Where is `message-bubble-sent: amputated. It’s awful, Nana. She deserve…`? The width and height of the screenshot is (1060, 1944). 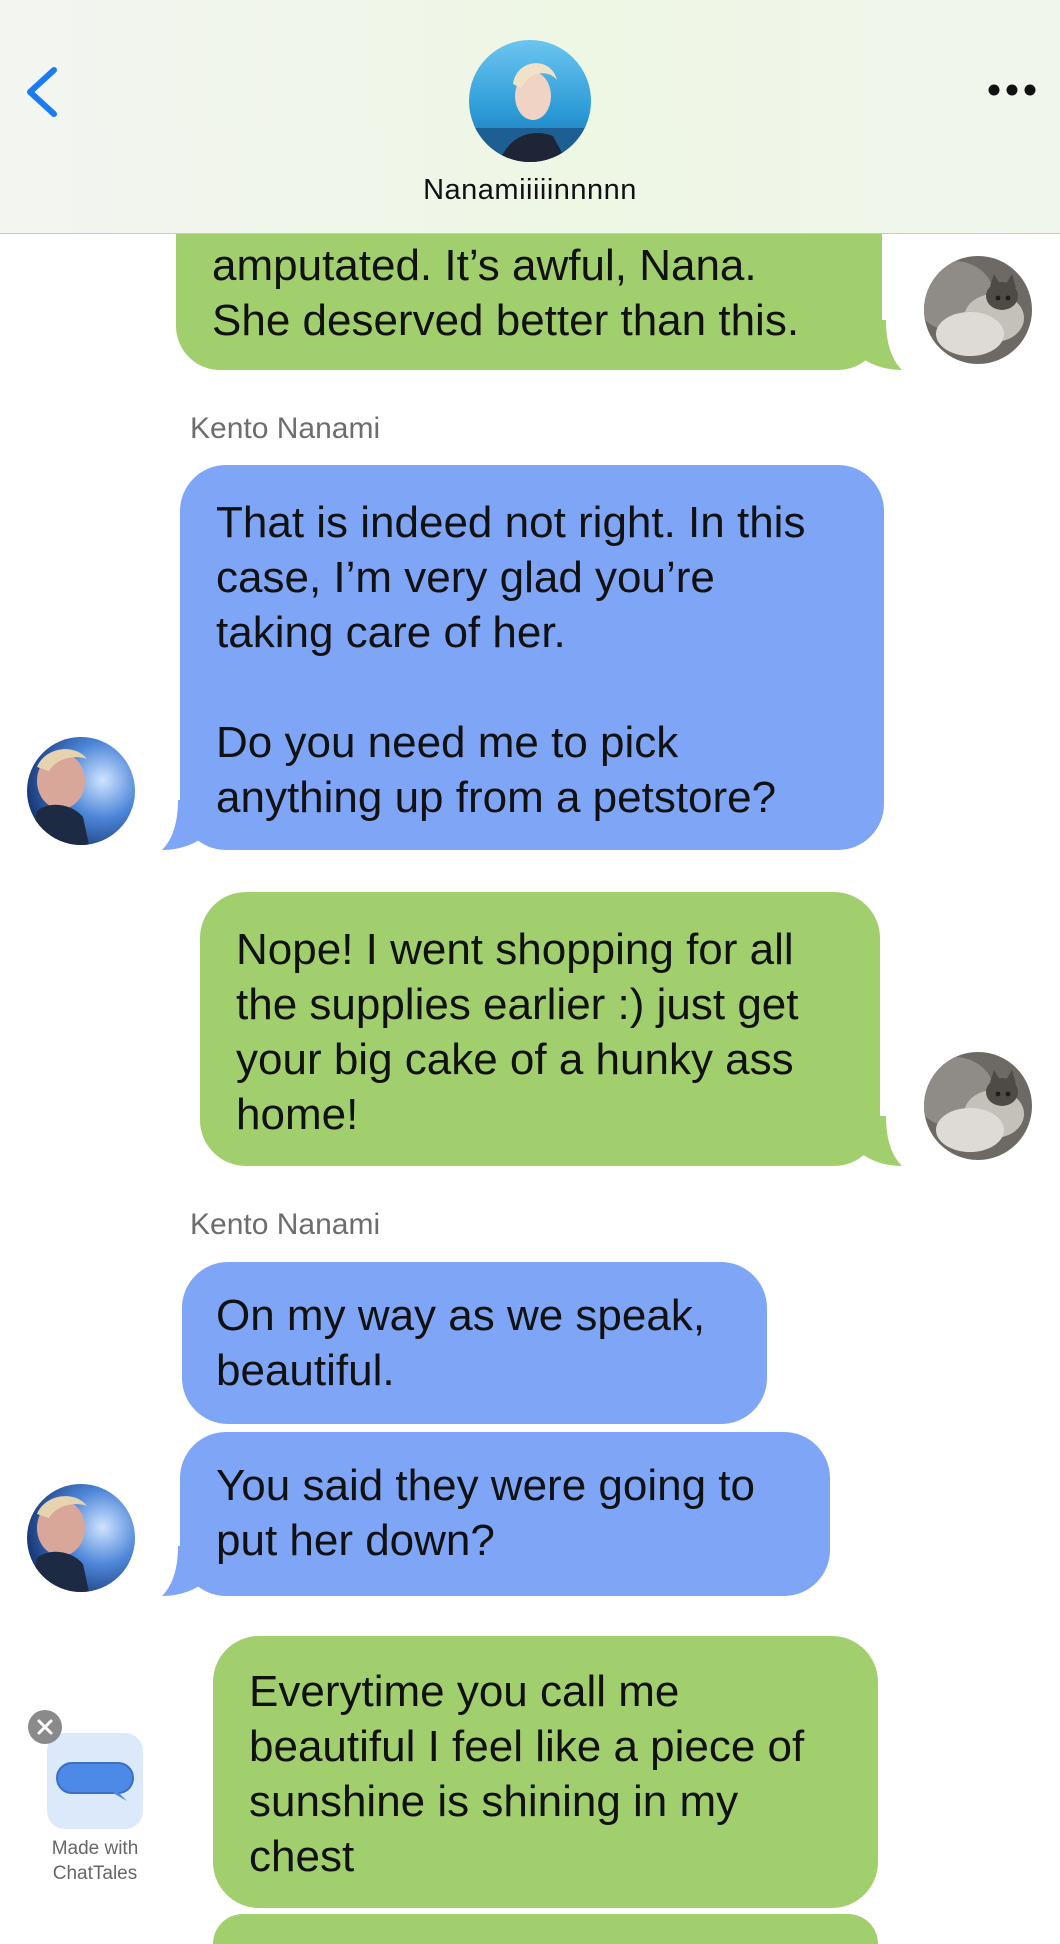
message-bubble-sent: amputated. It’s awful, Nana. She deserve… is located at coordinates (529, 290).